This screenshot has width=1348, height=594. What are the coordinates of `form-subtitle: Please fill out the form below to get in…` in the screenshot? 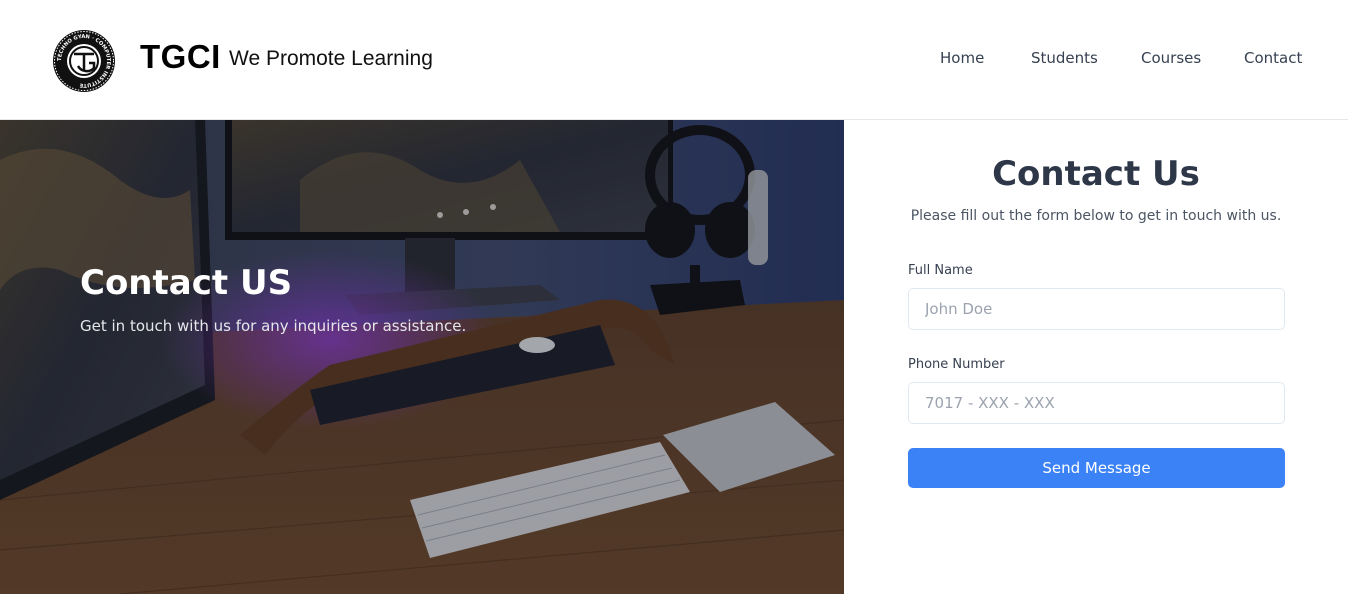 It's located at (1096, 216).